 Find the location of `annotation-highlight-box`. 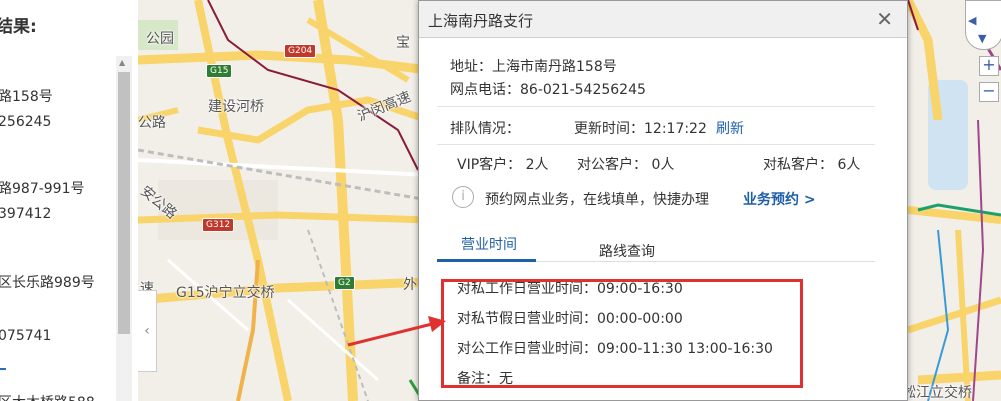

annotation-highlight-box is located at coordinates (622, 333).